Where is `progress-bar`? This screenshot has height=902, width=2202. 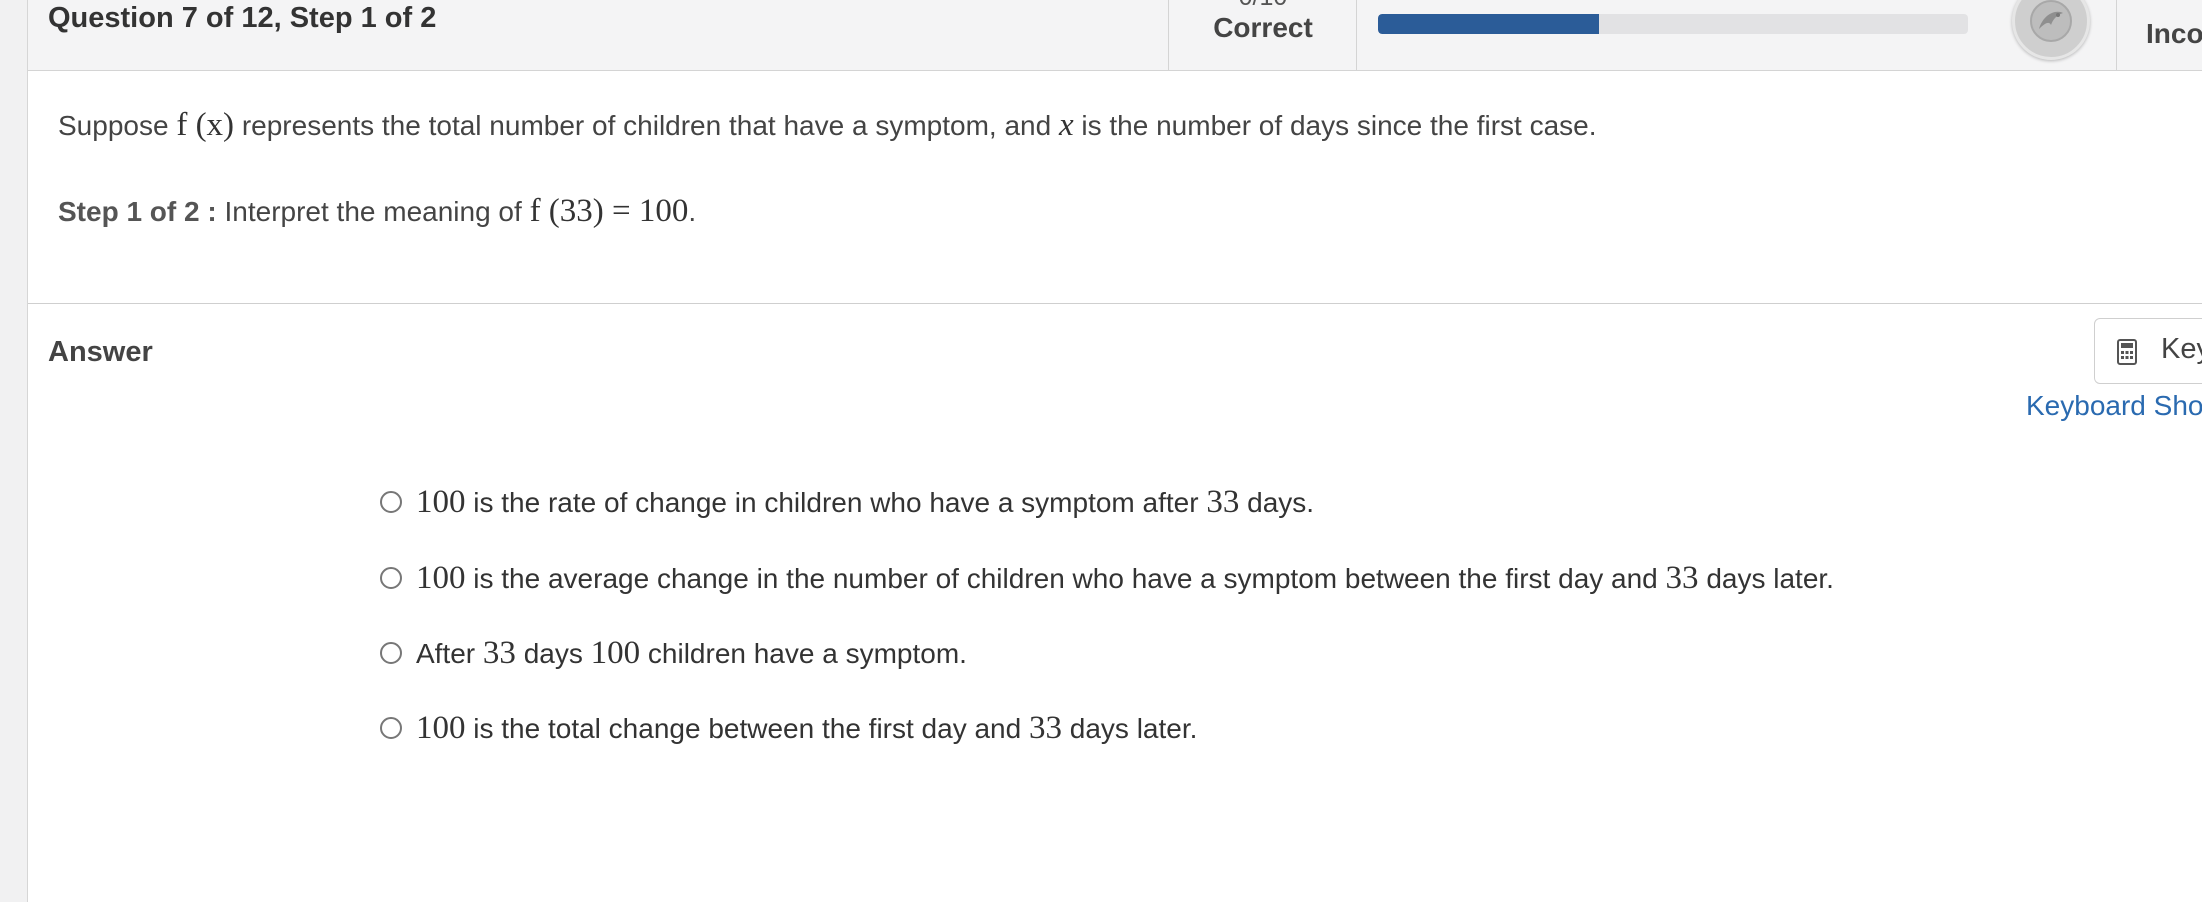 progress-bar is located at coordinates (1673, 24).